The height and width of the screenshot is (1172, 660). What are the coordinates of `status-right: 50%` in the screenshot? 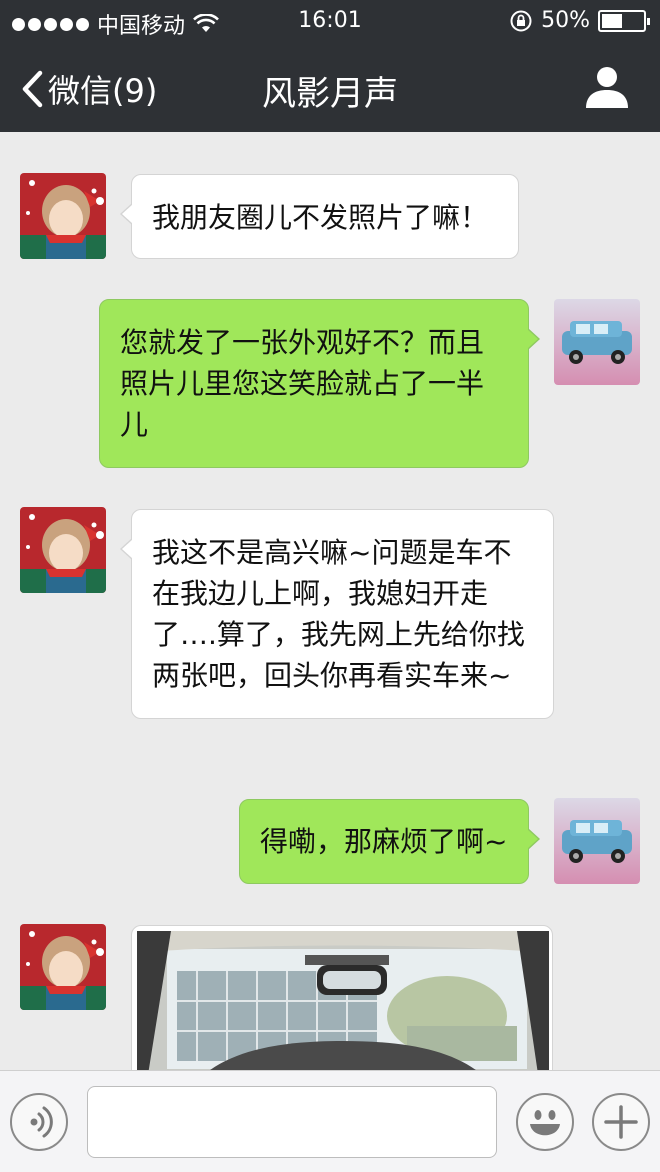 It's located at (579, 20).